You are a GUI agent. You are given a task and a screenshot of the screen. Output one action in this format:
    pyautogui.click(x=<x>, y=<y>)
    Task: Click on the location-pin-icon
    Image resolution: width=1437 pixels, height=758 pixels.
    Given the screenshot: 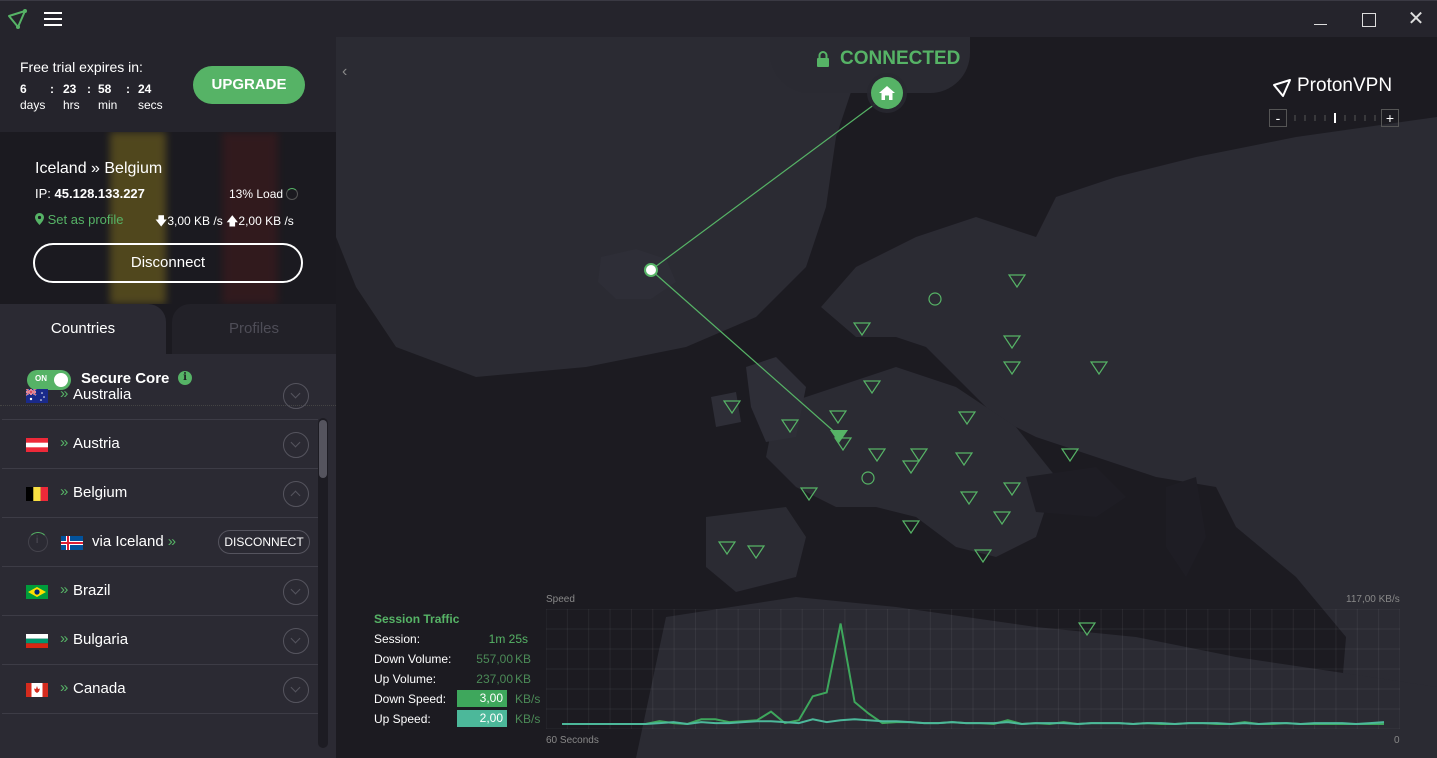 What is the action you would take?
    pyautogui.click(x=39, y=219)
    